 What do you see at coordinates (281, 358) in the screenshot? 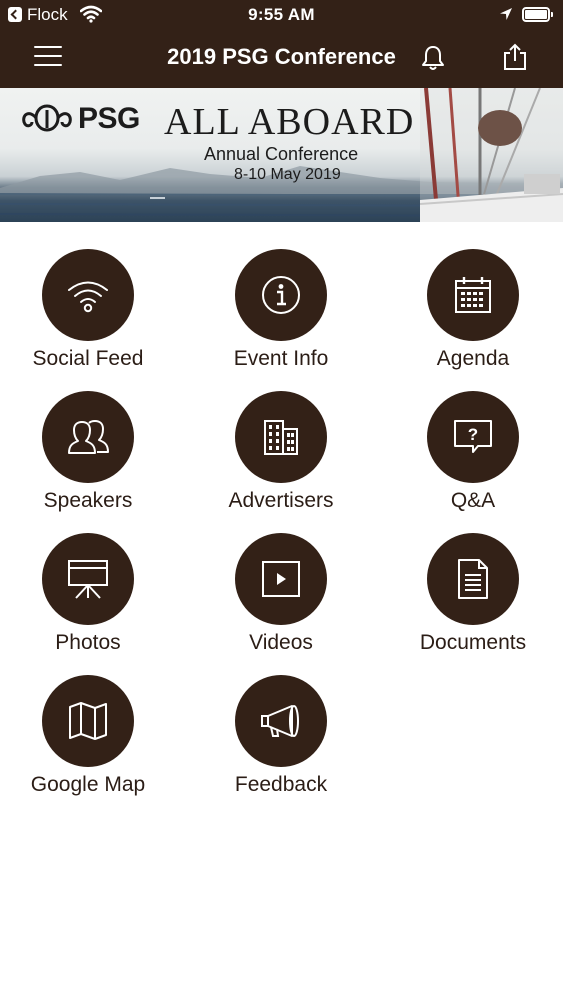
I see `tile-label: Event Info` at bounding box center [281, 358].